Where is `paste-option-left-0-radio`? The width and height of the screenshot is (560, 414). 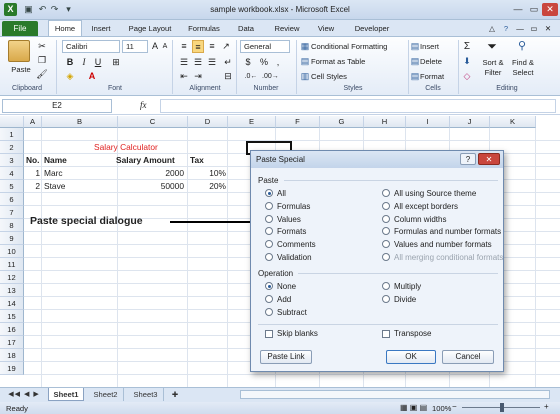
paste-option-left-0-radio is located at coordinates (269, 193).